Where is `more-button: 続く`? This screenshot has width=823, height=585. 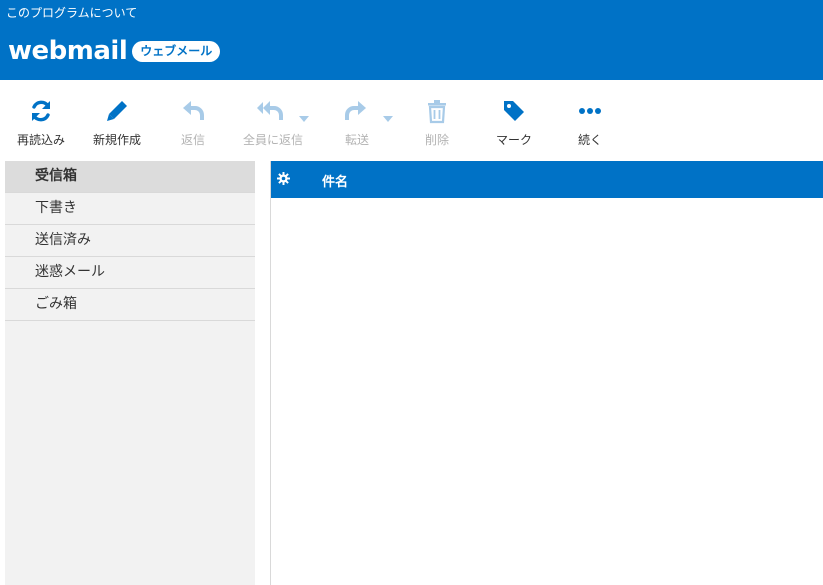
more-button: 続く is located at coordinates (590, 124).